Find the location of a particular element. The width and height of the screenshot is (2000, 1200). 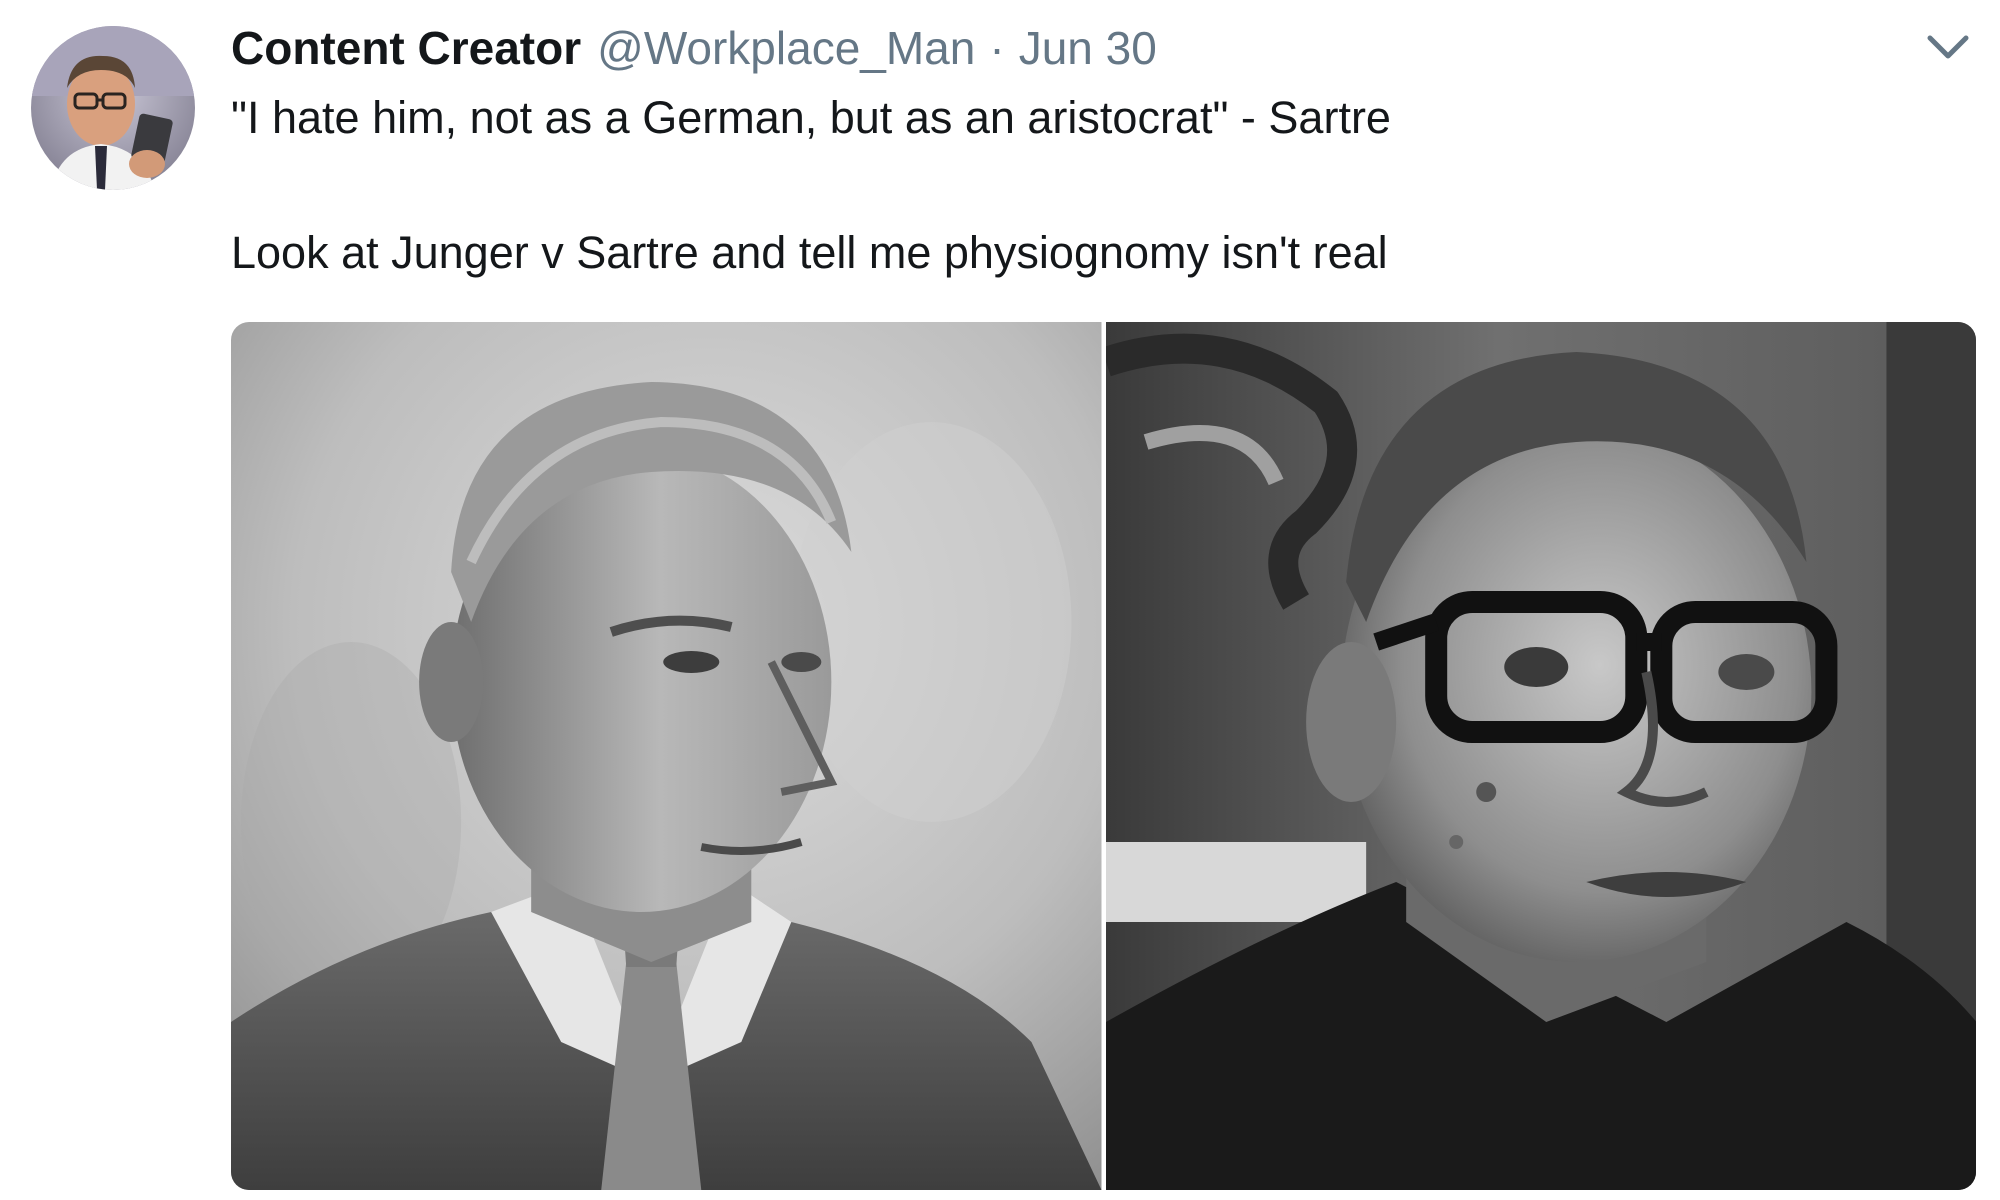

user-avatar is located at coordinates (113, 108).